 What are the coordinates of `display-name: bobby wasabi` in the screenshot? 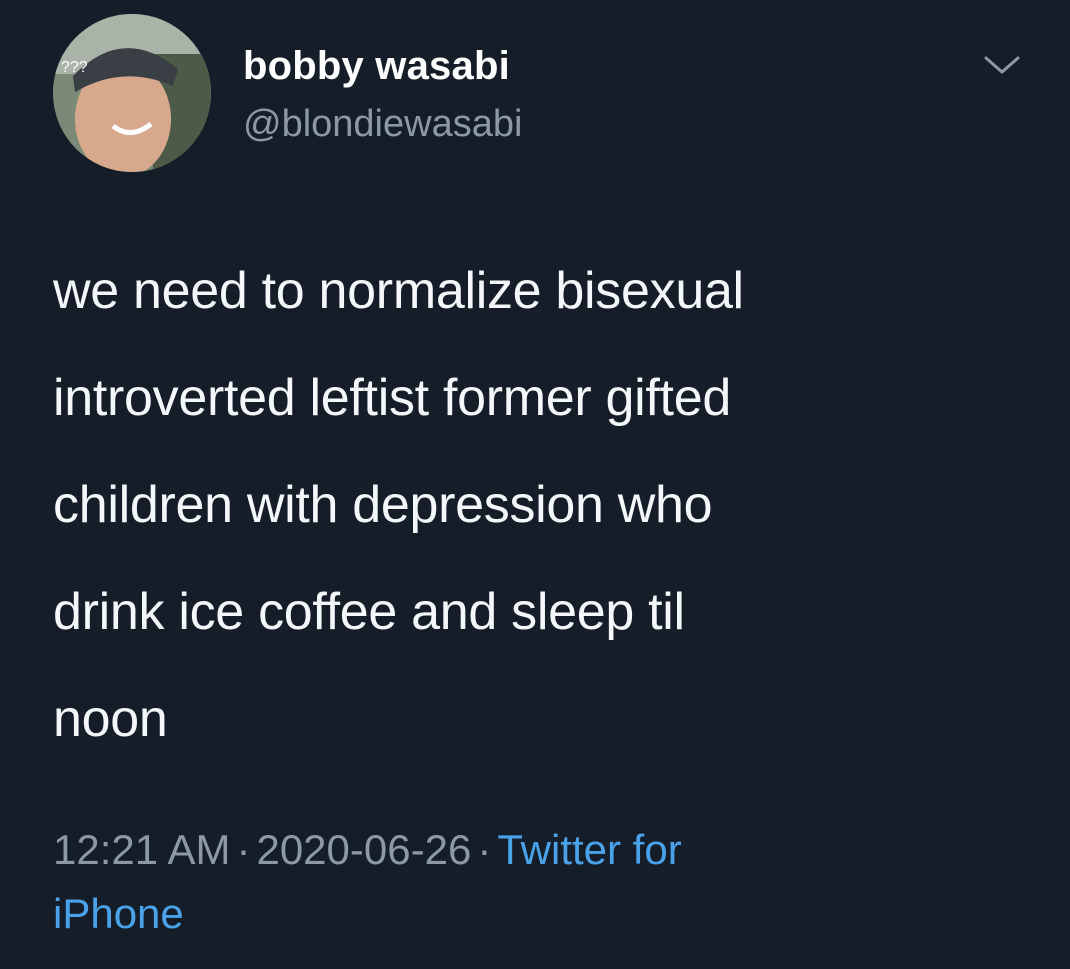 It's located at (382, 66).